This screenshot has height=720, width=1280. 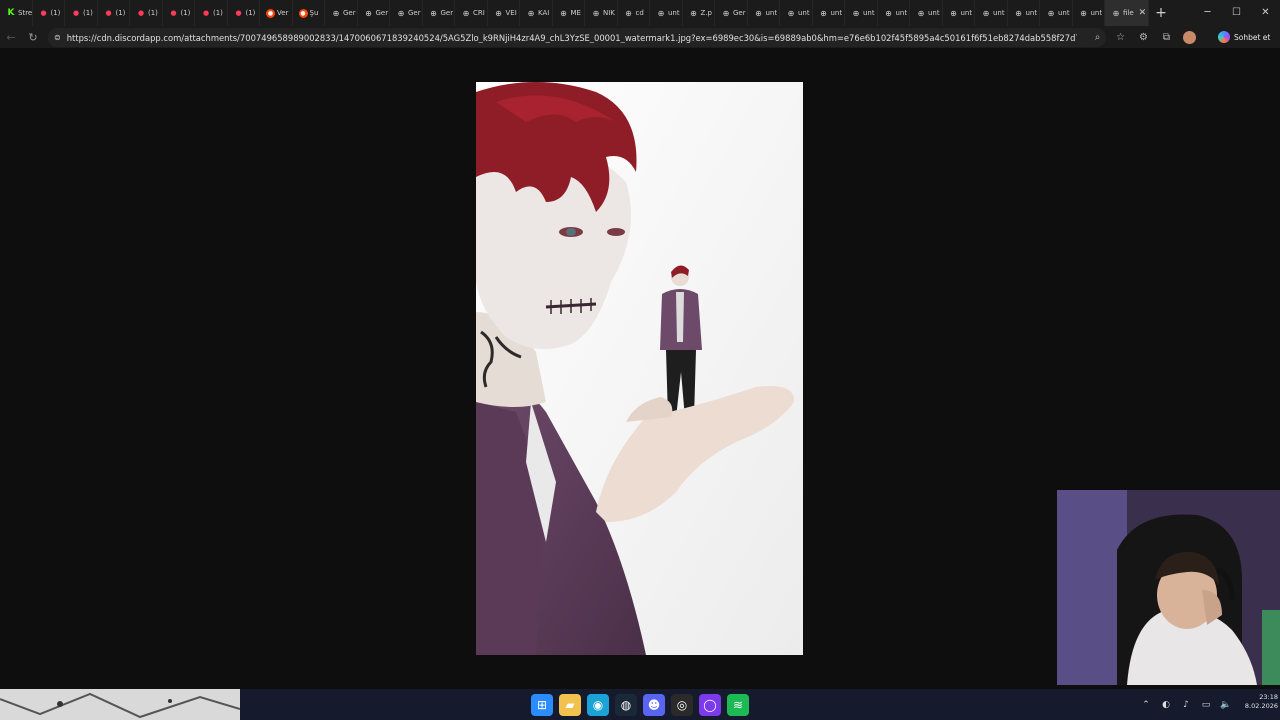 What do you see at coordinates (33, 37) in the screenshot?
I see `reload-button: ↻` at bounding box center [33, 37].